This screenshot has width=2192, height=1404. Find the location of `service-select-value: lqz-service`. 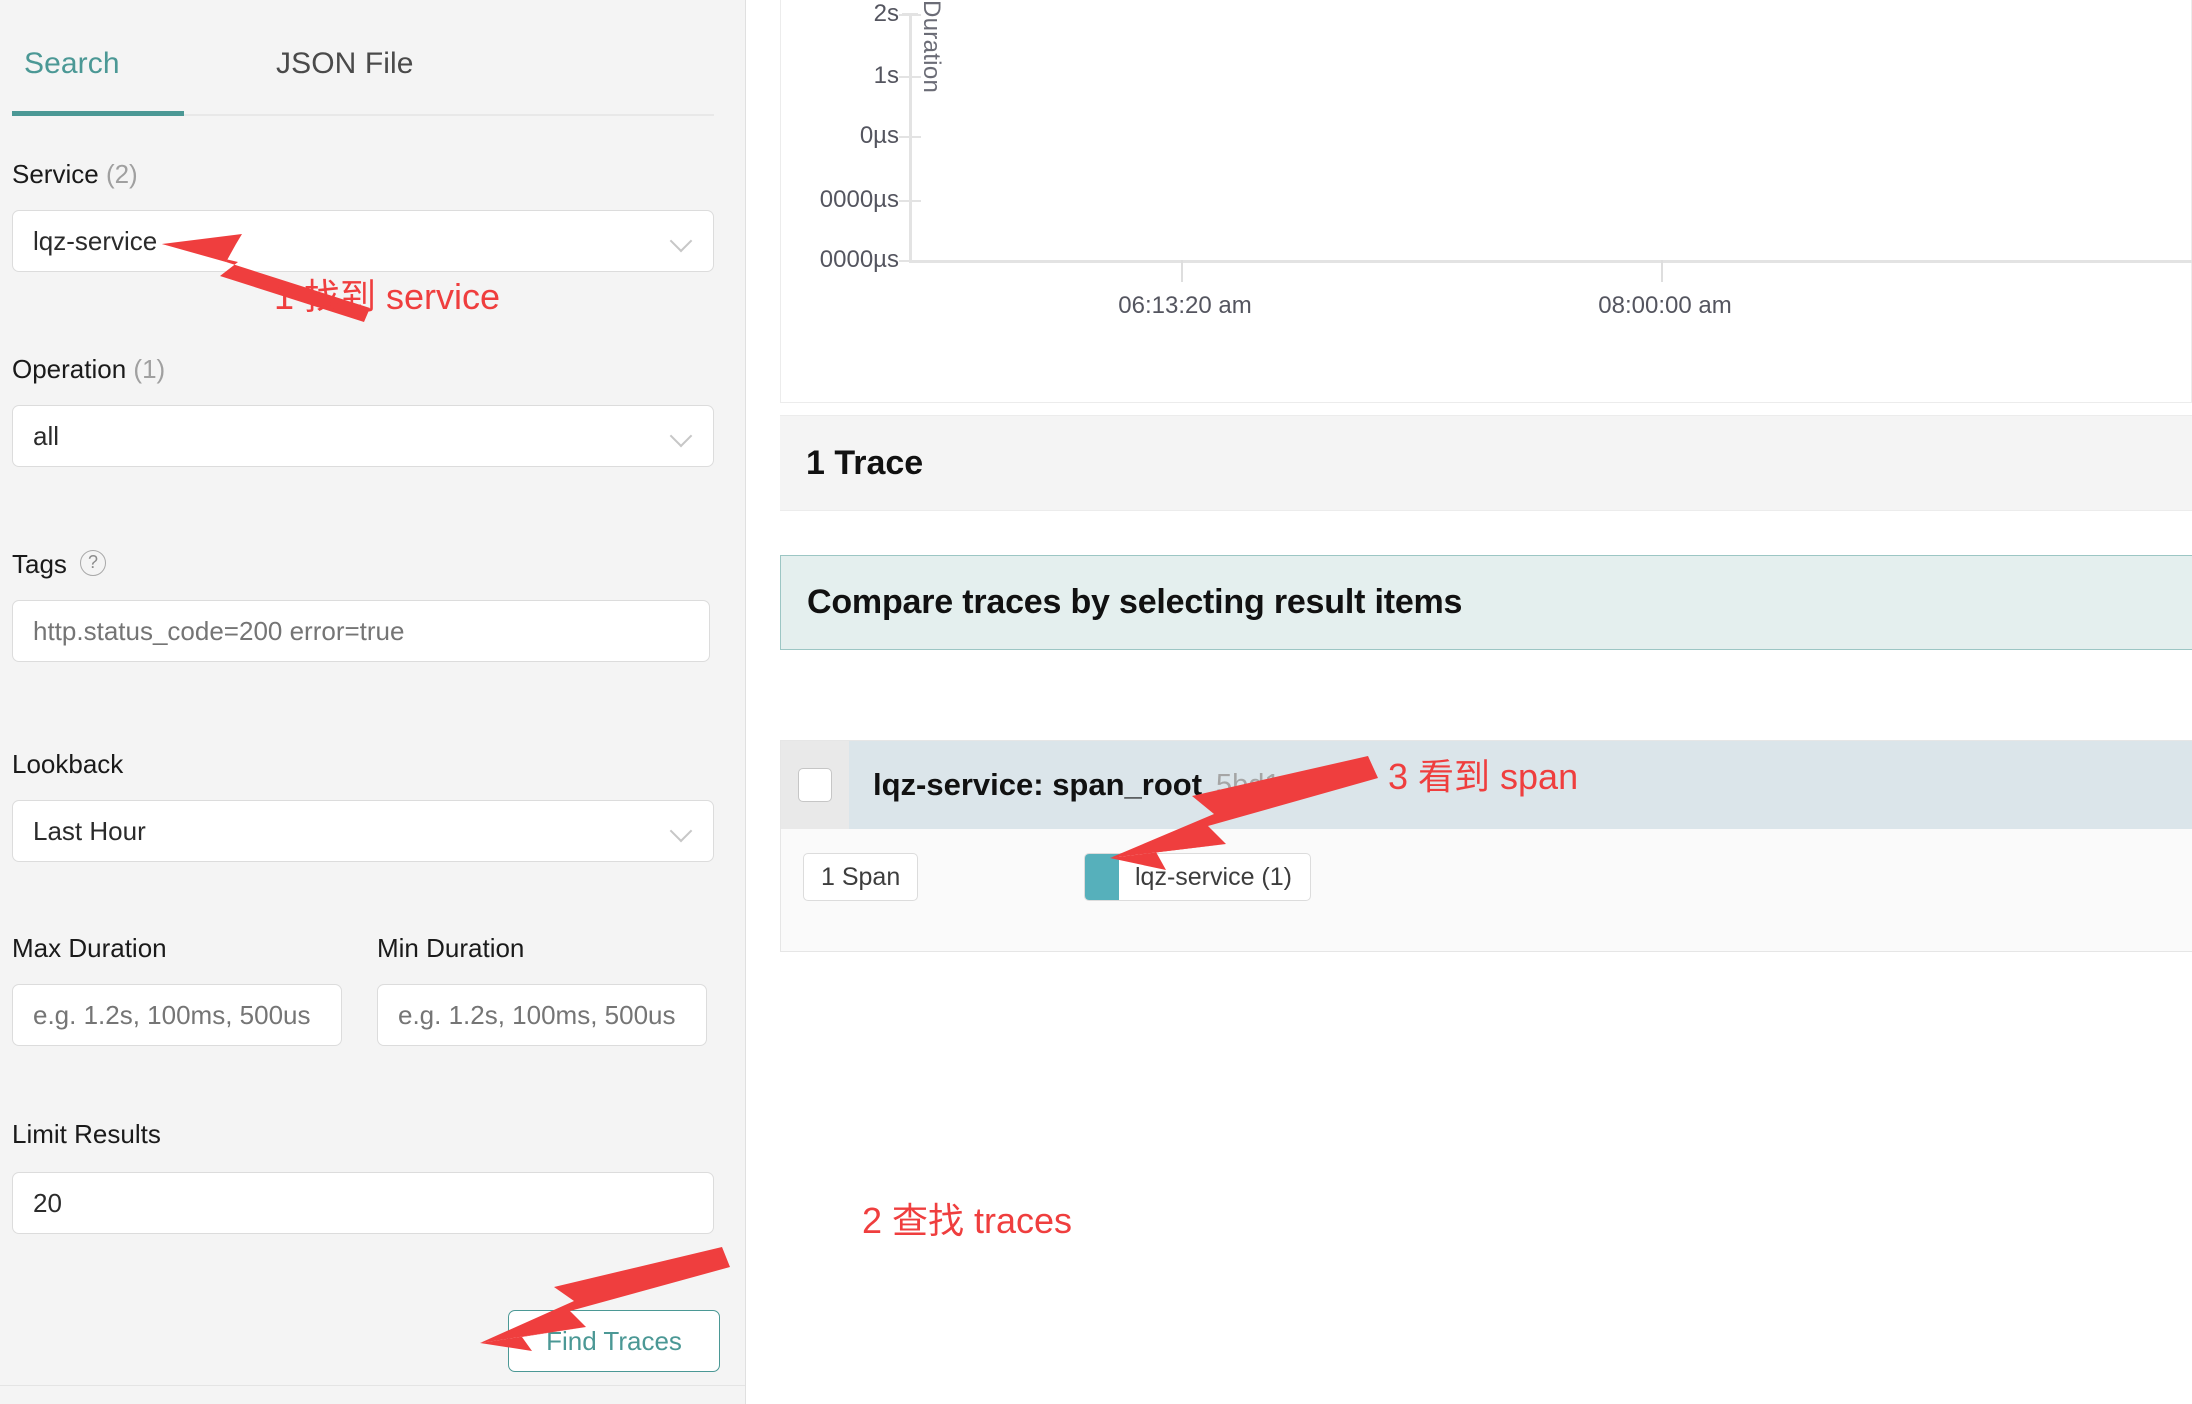

service-select-value: lqz-service is located at coordinates (95, 240).